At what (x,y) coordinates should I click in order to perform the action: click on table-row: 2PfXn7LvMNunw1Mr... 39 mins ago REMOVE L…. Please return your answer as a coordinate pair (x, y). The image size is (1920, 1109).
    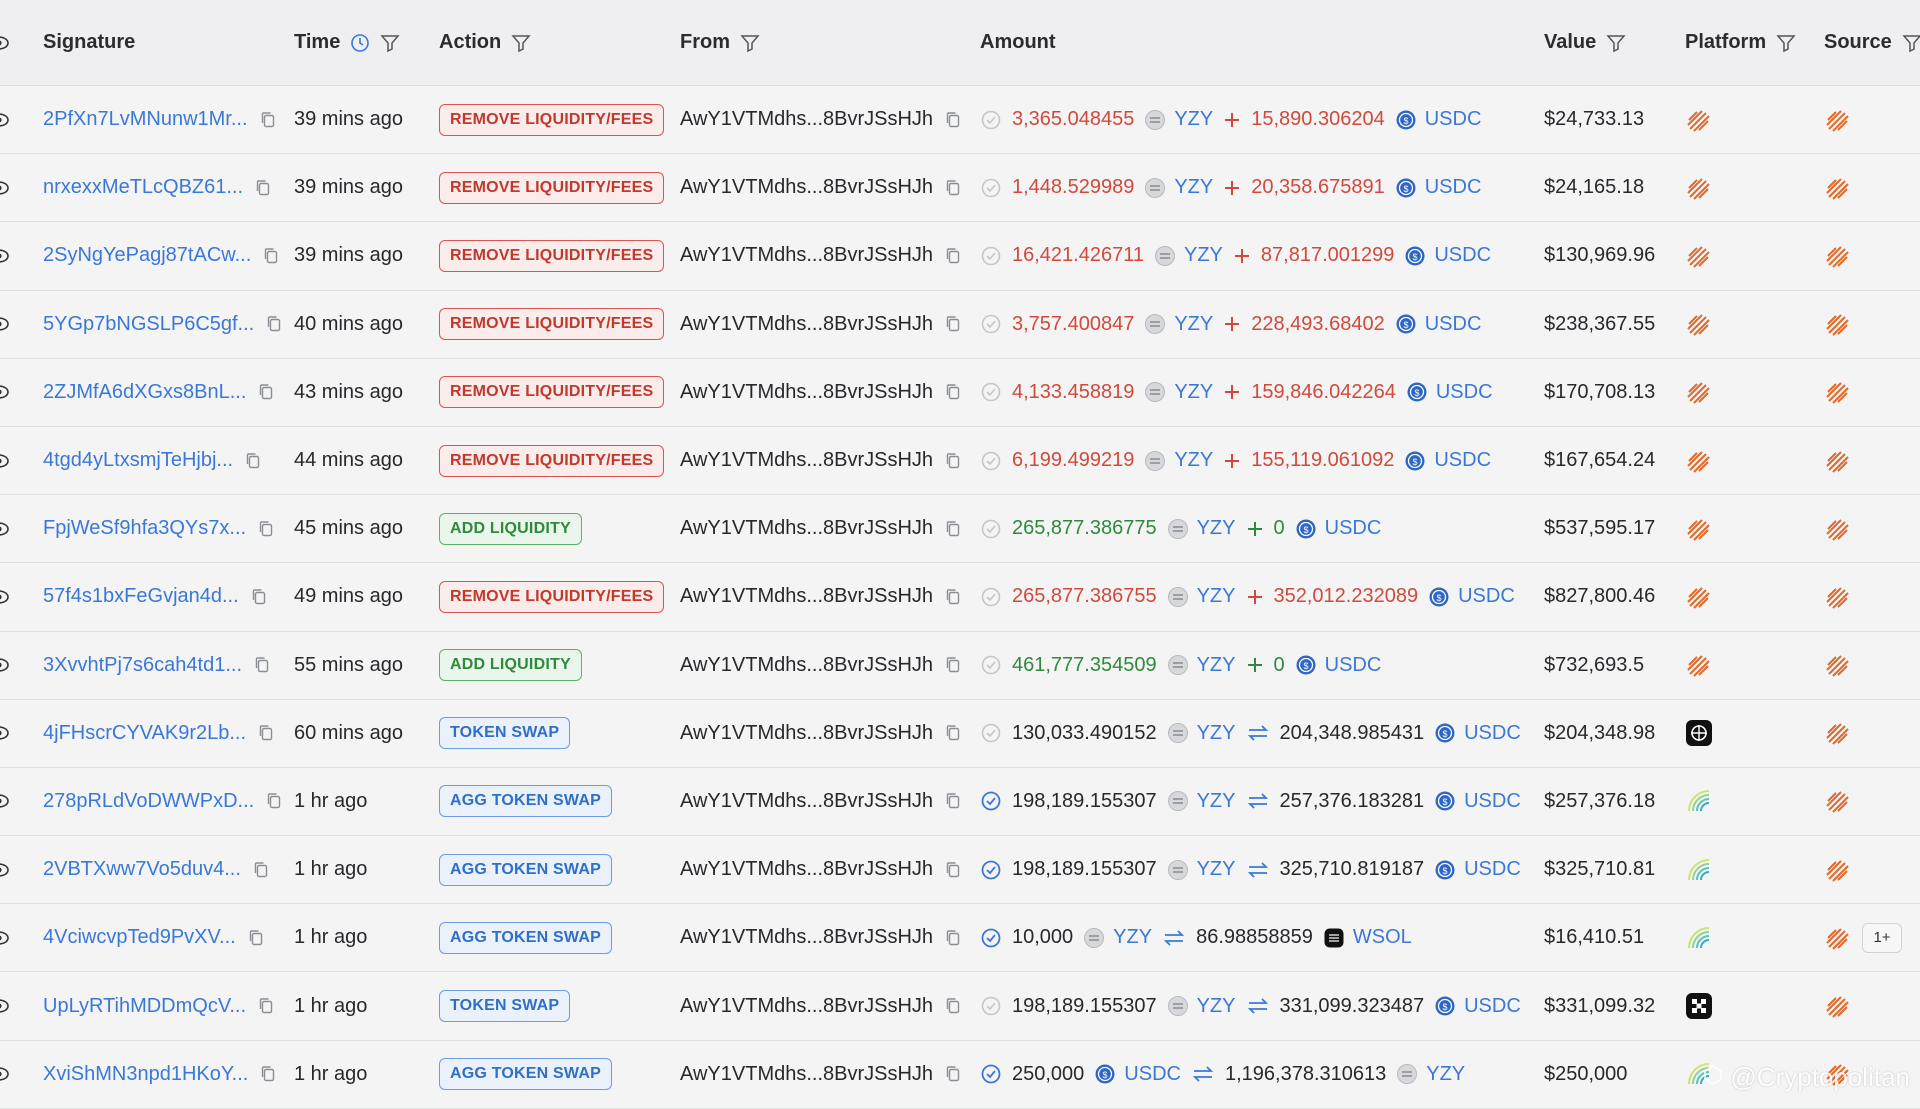
    Looking at the image, I should click on (960, 120).